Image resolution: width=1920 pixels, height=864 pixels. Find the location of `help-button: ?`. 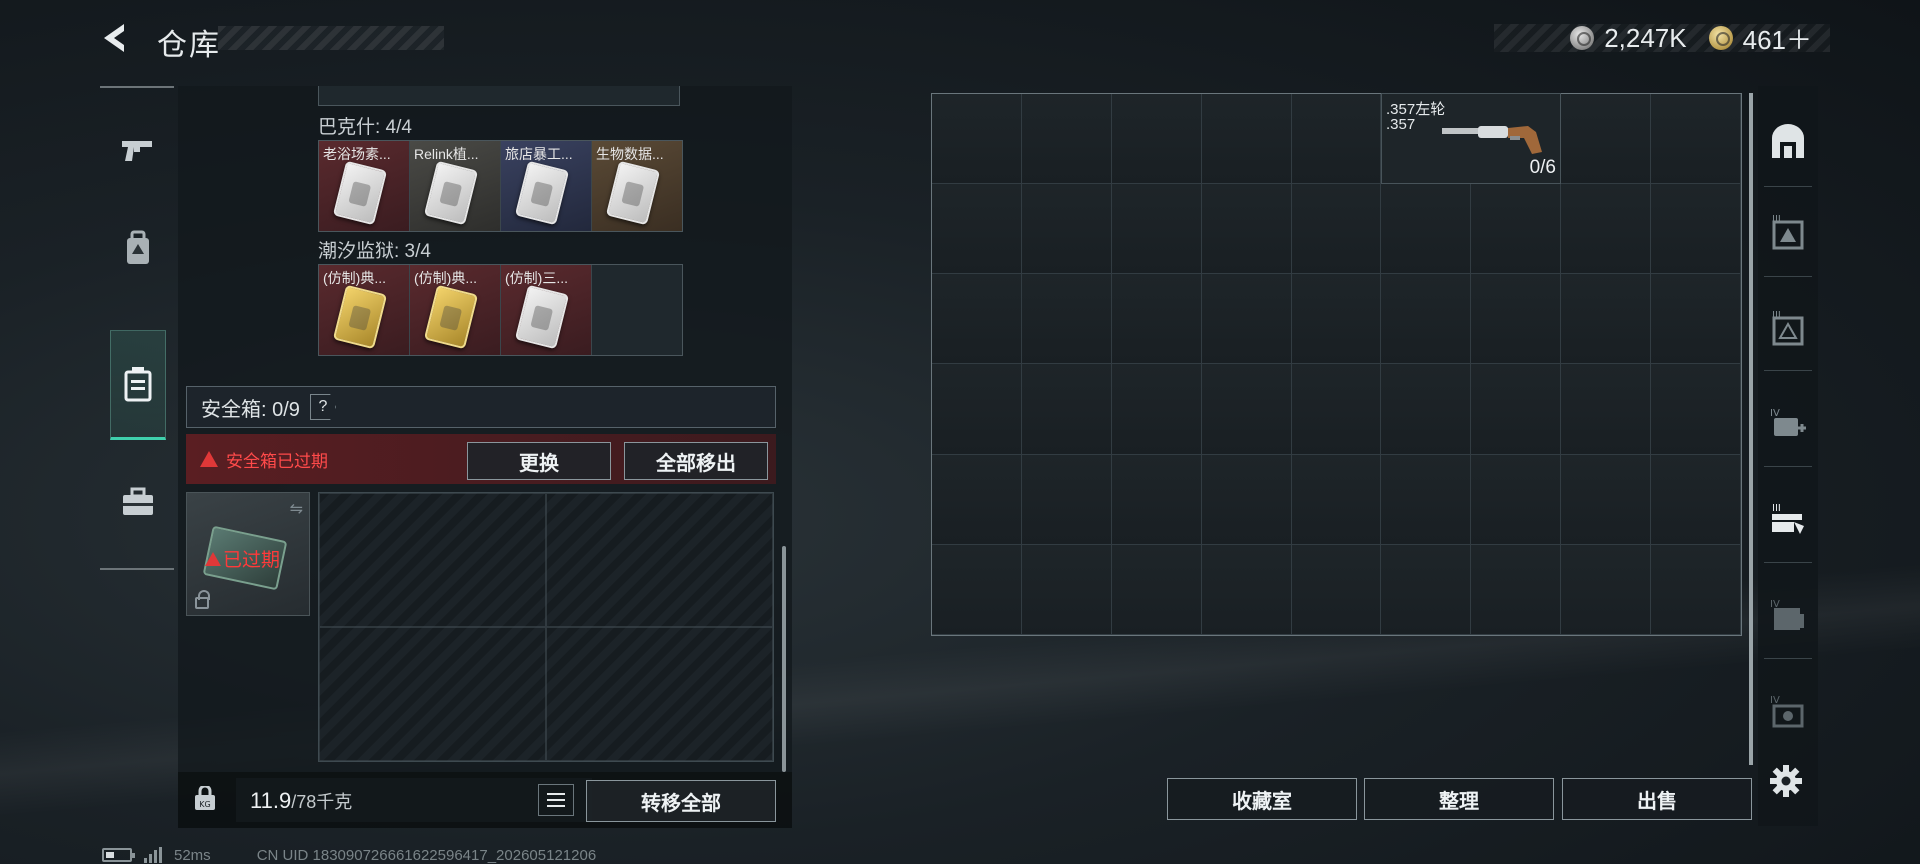

help-button: ? is located at coordinates (322, 407).